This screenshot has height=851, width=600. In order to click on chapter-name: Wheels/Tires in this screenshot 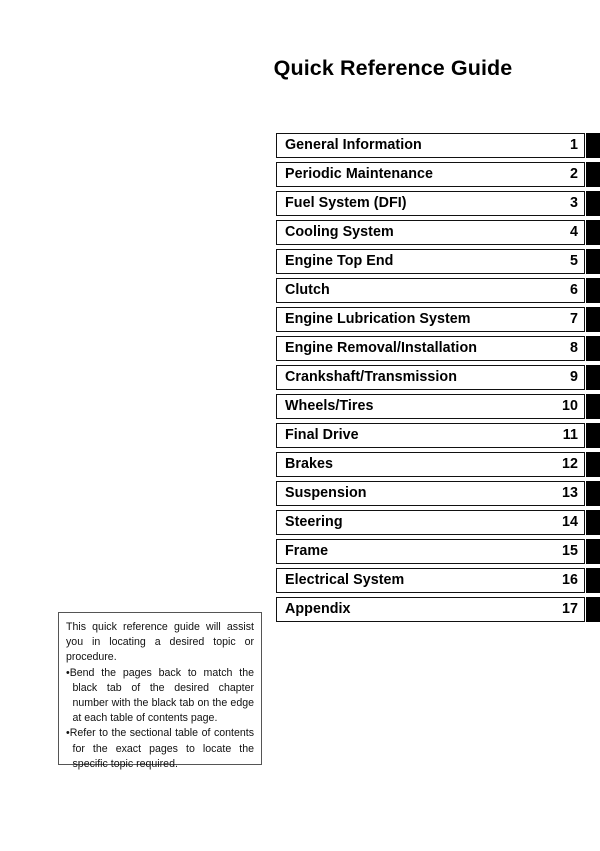, I will do `click(329, 406)`.